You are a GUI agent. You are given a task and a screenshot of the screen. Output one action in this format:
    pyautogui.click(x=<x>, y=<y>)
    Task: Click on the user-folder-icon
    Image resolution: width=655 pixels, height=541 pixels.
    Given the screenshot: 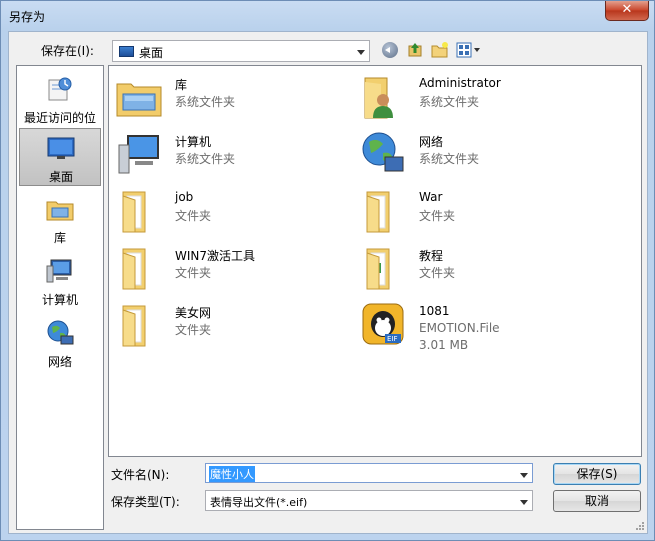 What is the action you would take?
    pyautogui.click(x=378, y=98)
    